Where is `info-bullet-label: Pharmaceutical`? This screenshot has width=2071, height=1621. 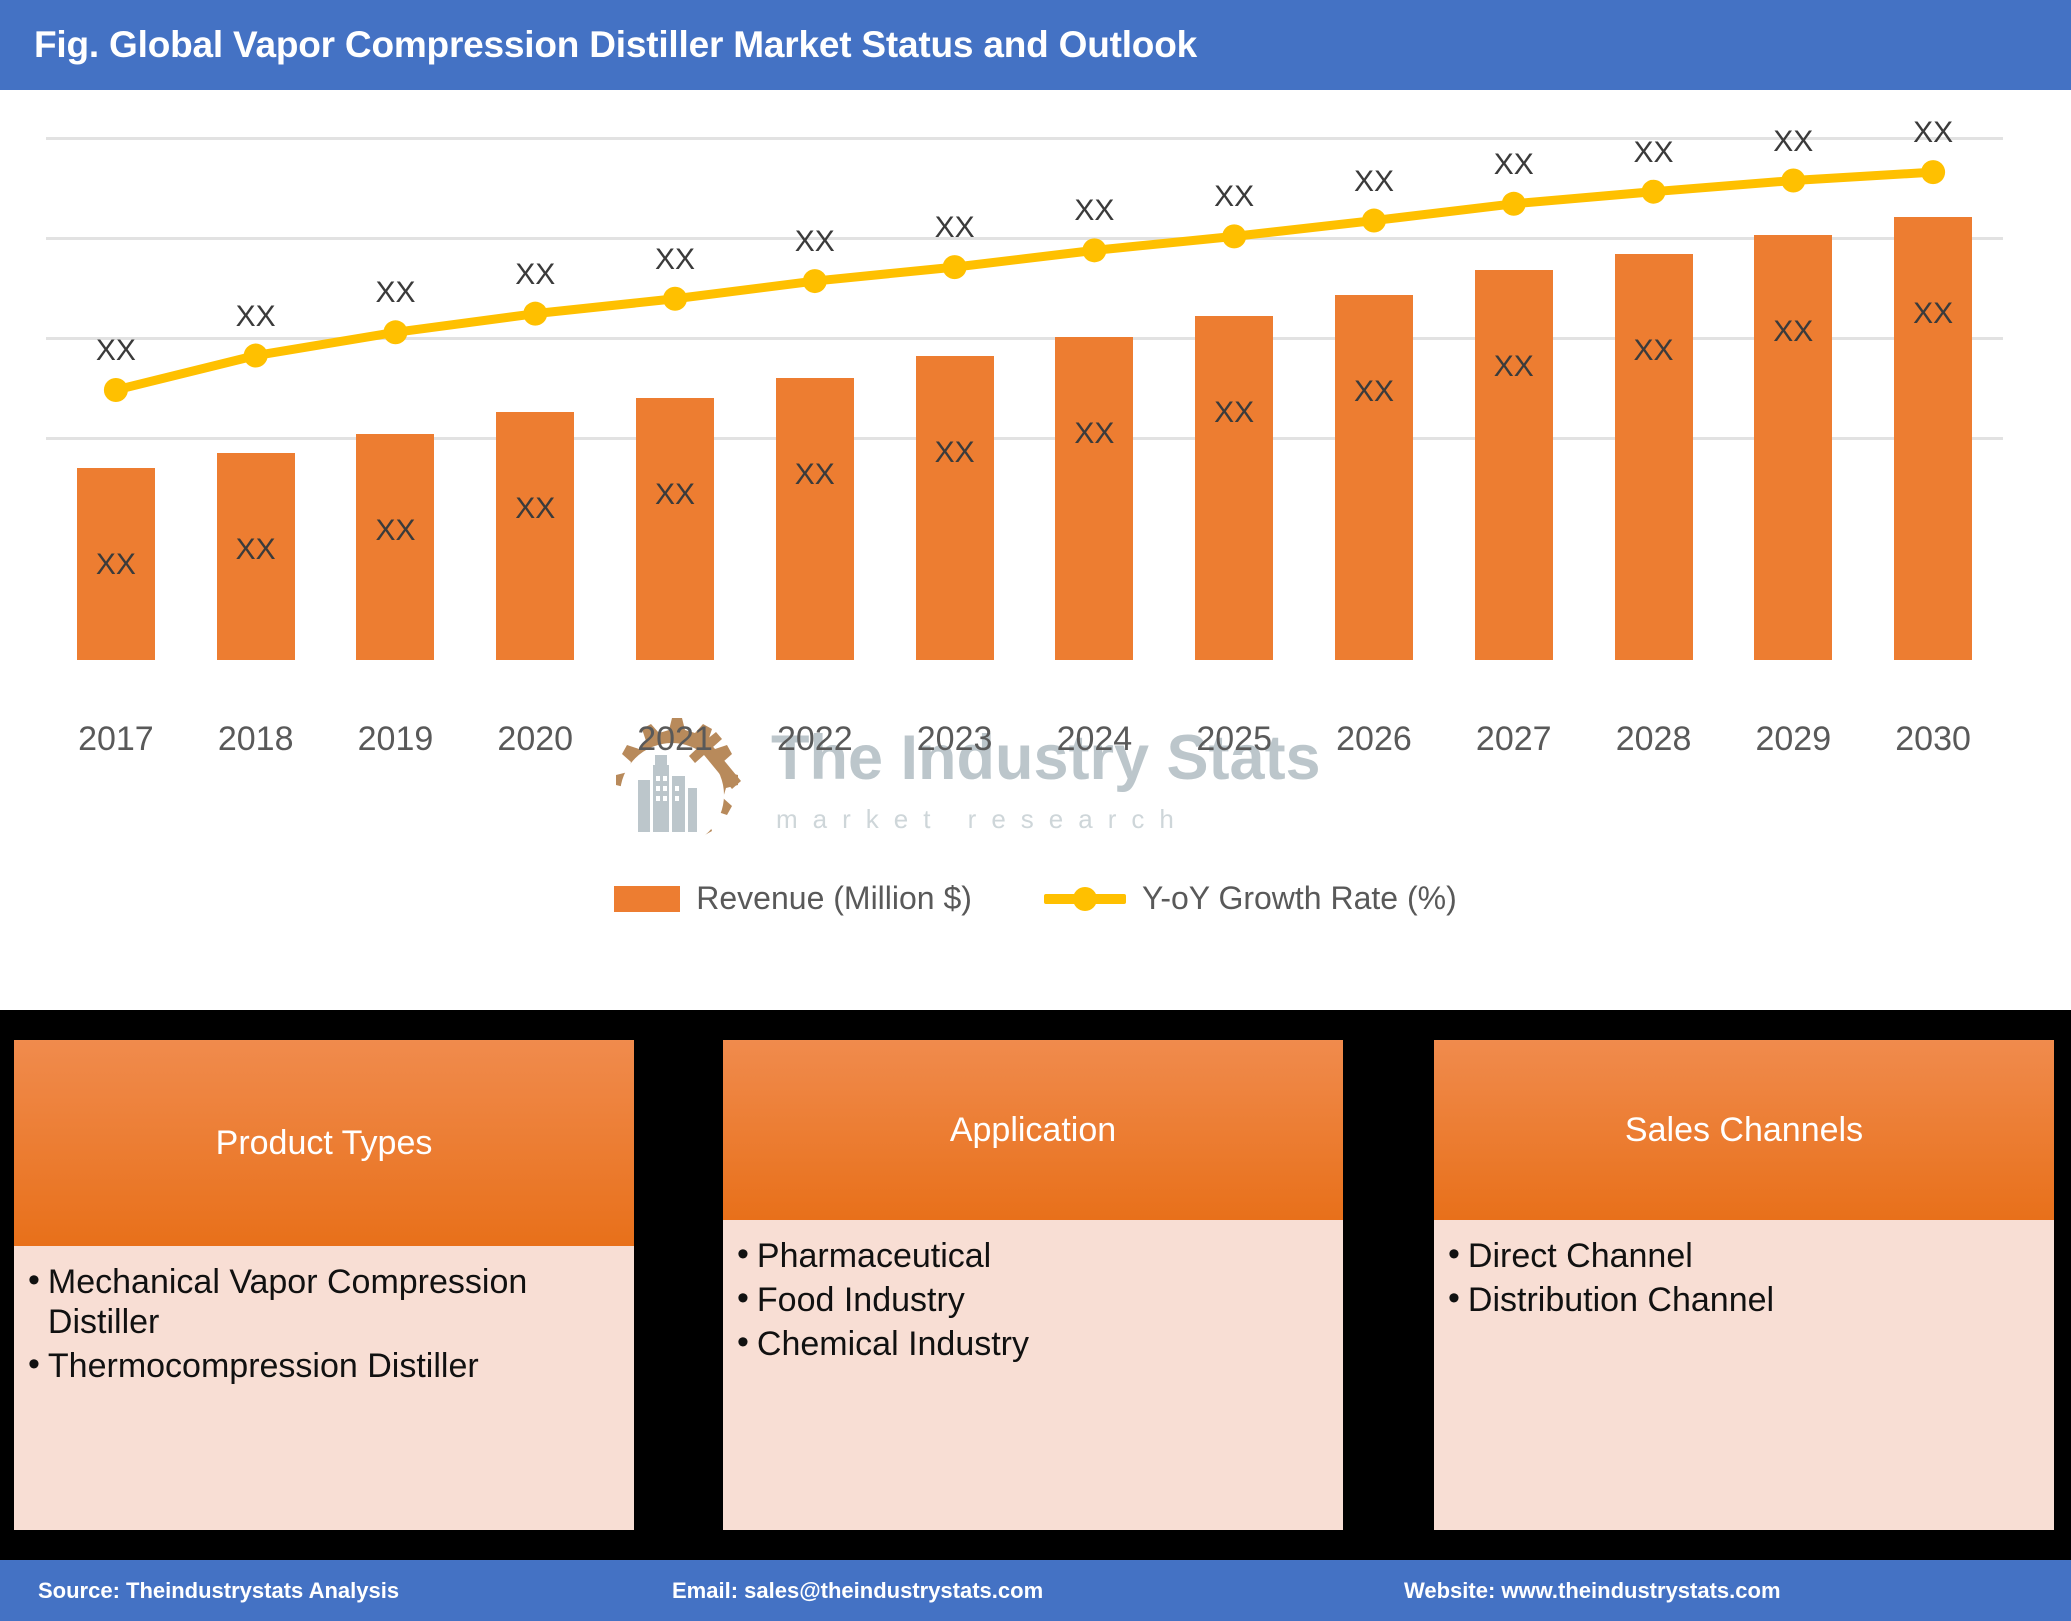 info-bullet-label: Pharmaceutical is located at coordinates (874, 1256).